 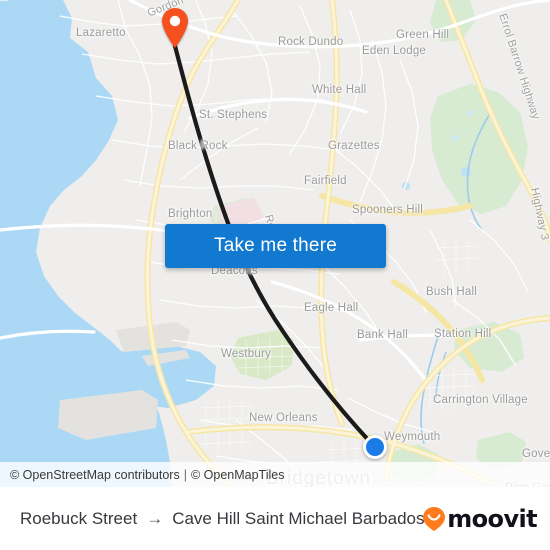 What do you see at coordinates (434, 519) in the screenshot?
I see `moovit-pin-icon` at bounding box center [434, 519].